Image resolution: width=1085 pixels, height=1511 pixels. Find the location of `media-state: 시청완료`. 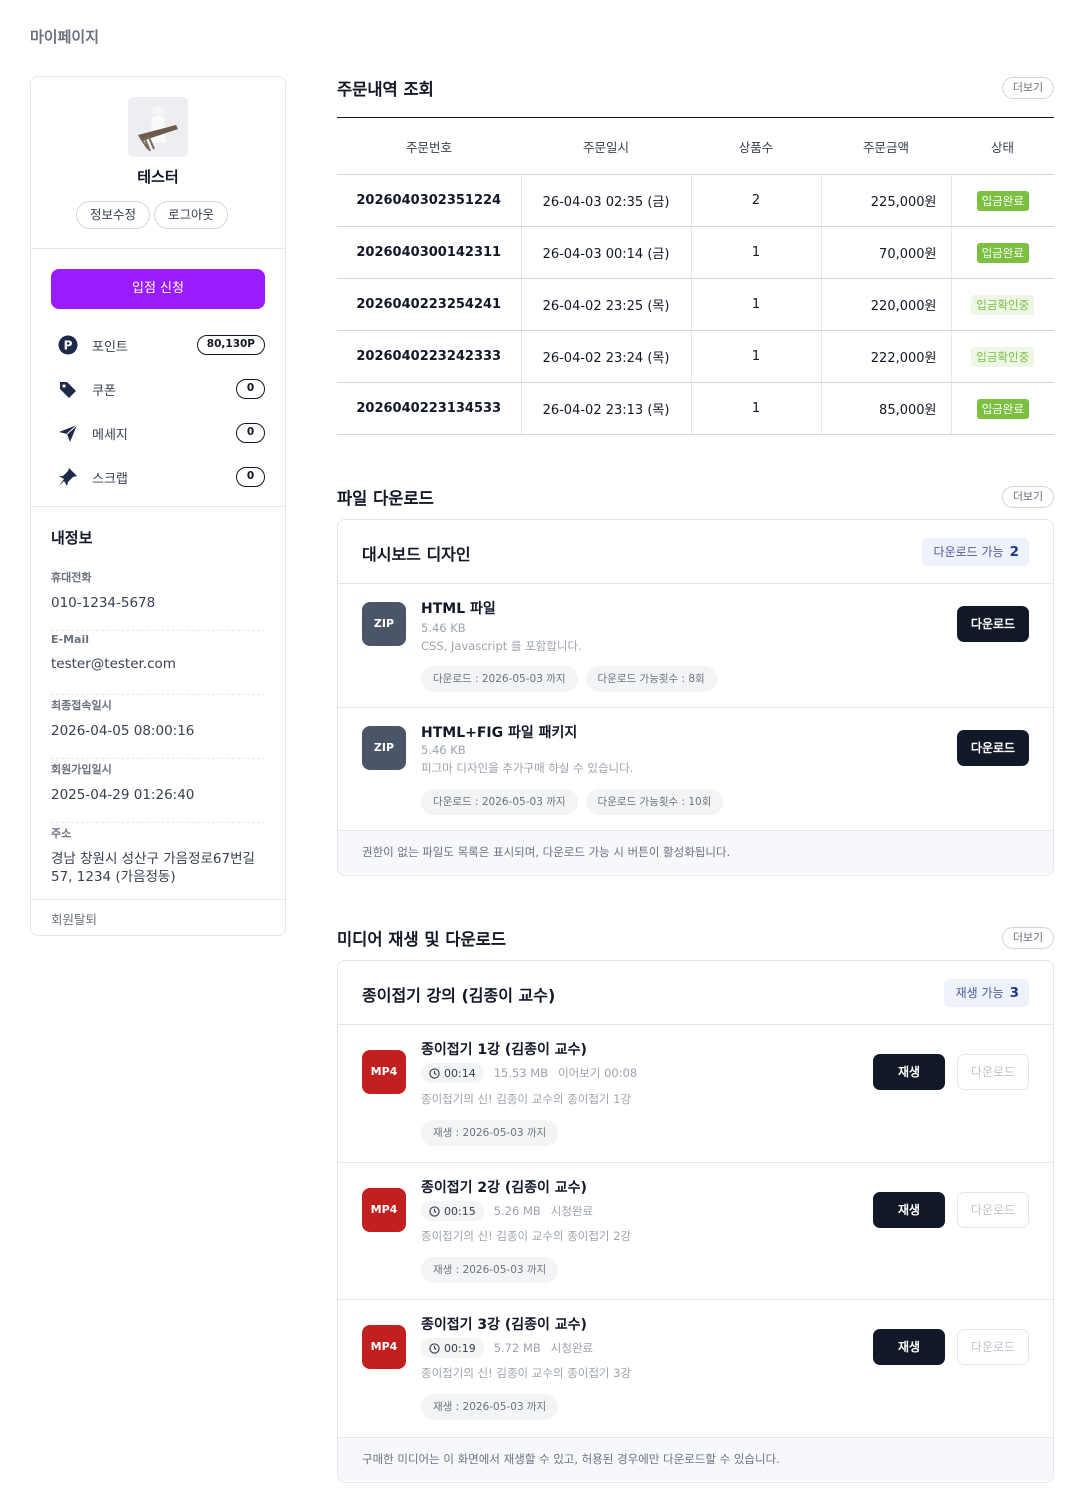

media-state: 시청완료 is located at coordinates (572, 1348).